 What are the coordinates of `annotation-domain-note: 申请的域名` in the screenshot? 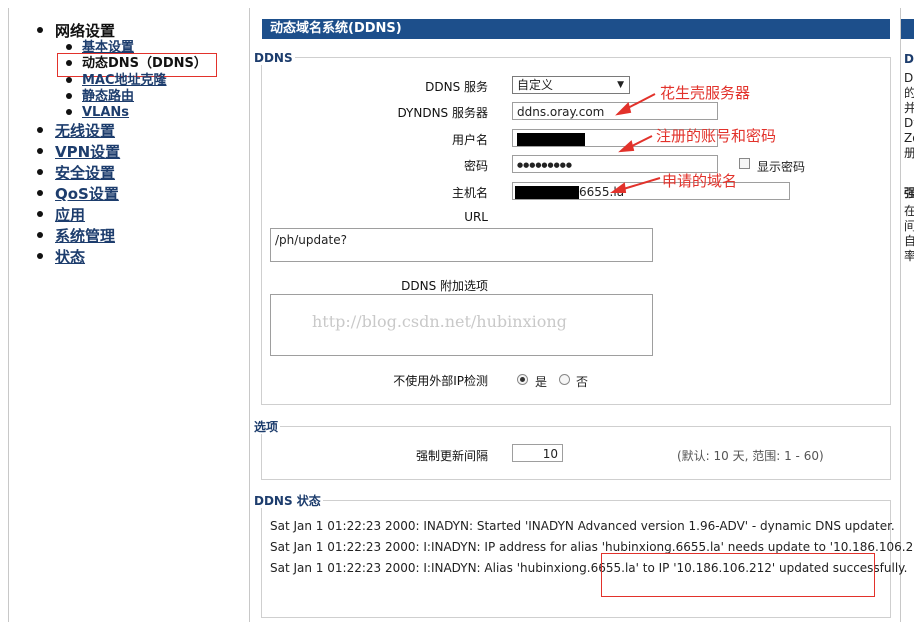 It's located at (700, 181).